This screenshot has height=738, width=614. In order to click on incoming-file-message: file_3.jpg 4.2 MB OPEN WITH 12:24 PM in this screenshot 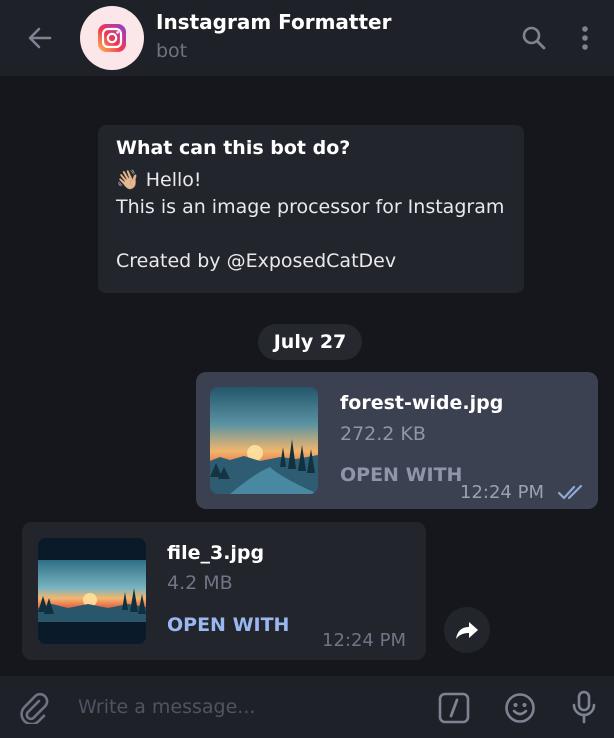, I will do `click(224, 591)`.